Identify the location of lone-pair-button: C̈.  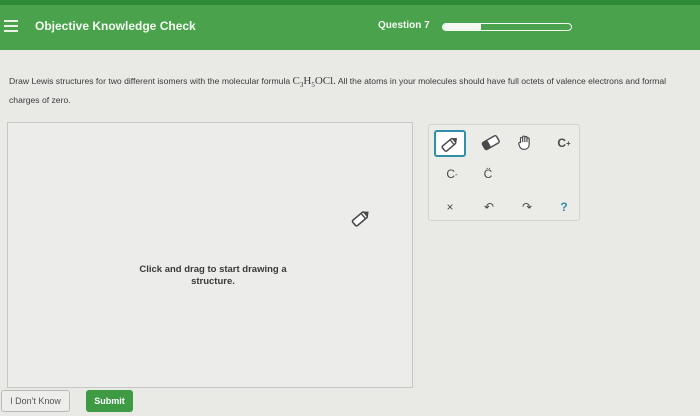
(488, 174).